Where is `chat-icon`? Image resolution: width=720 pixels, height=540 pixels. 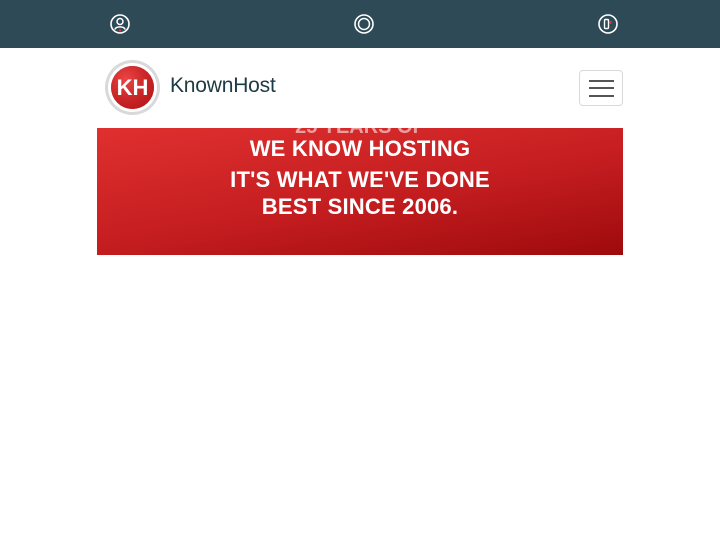
chat-icon is located at coordinates (364, 24).